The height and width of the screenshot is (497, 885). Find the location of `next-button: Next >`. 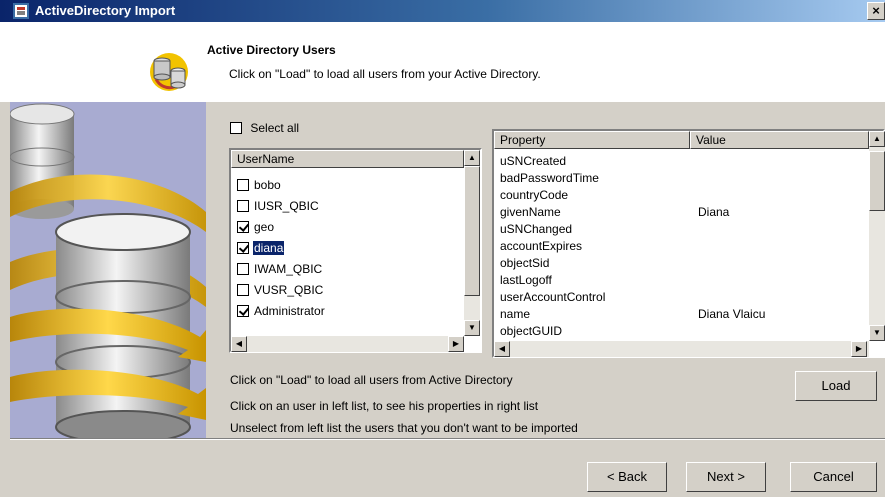

next-button: Next > is located at coordinates (726, 477).